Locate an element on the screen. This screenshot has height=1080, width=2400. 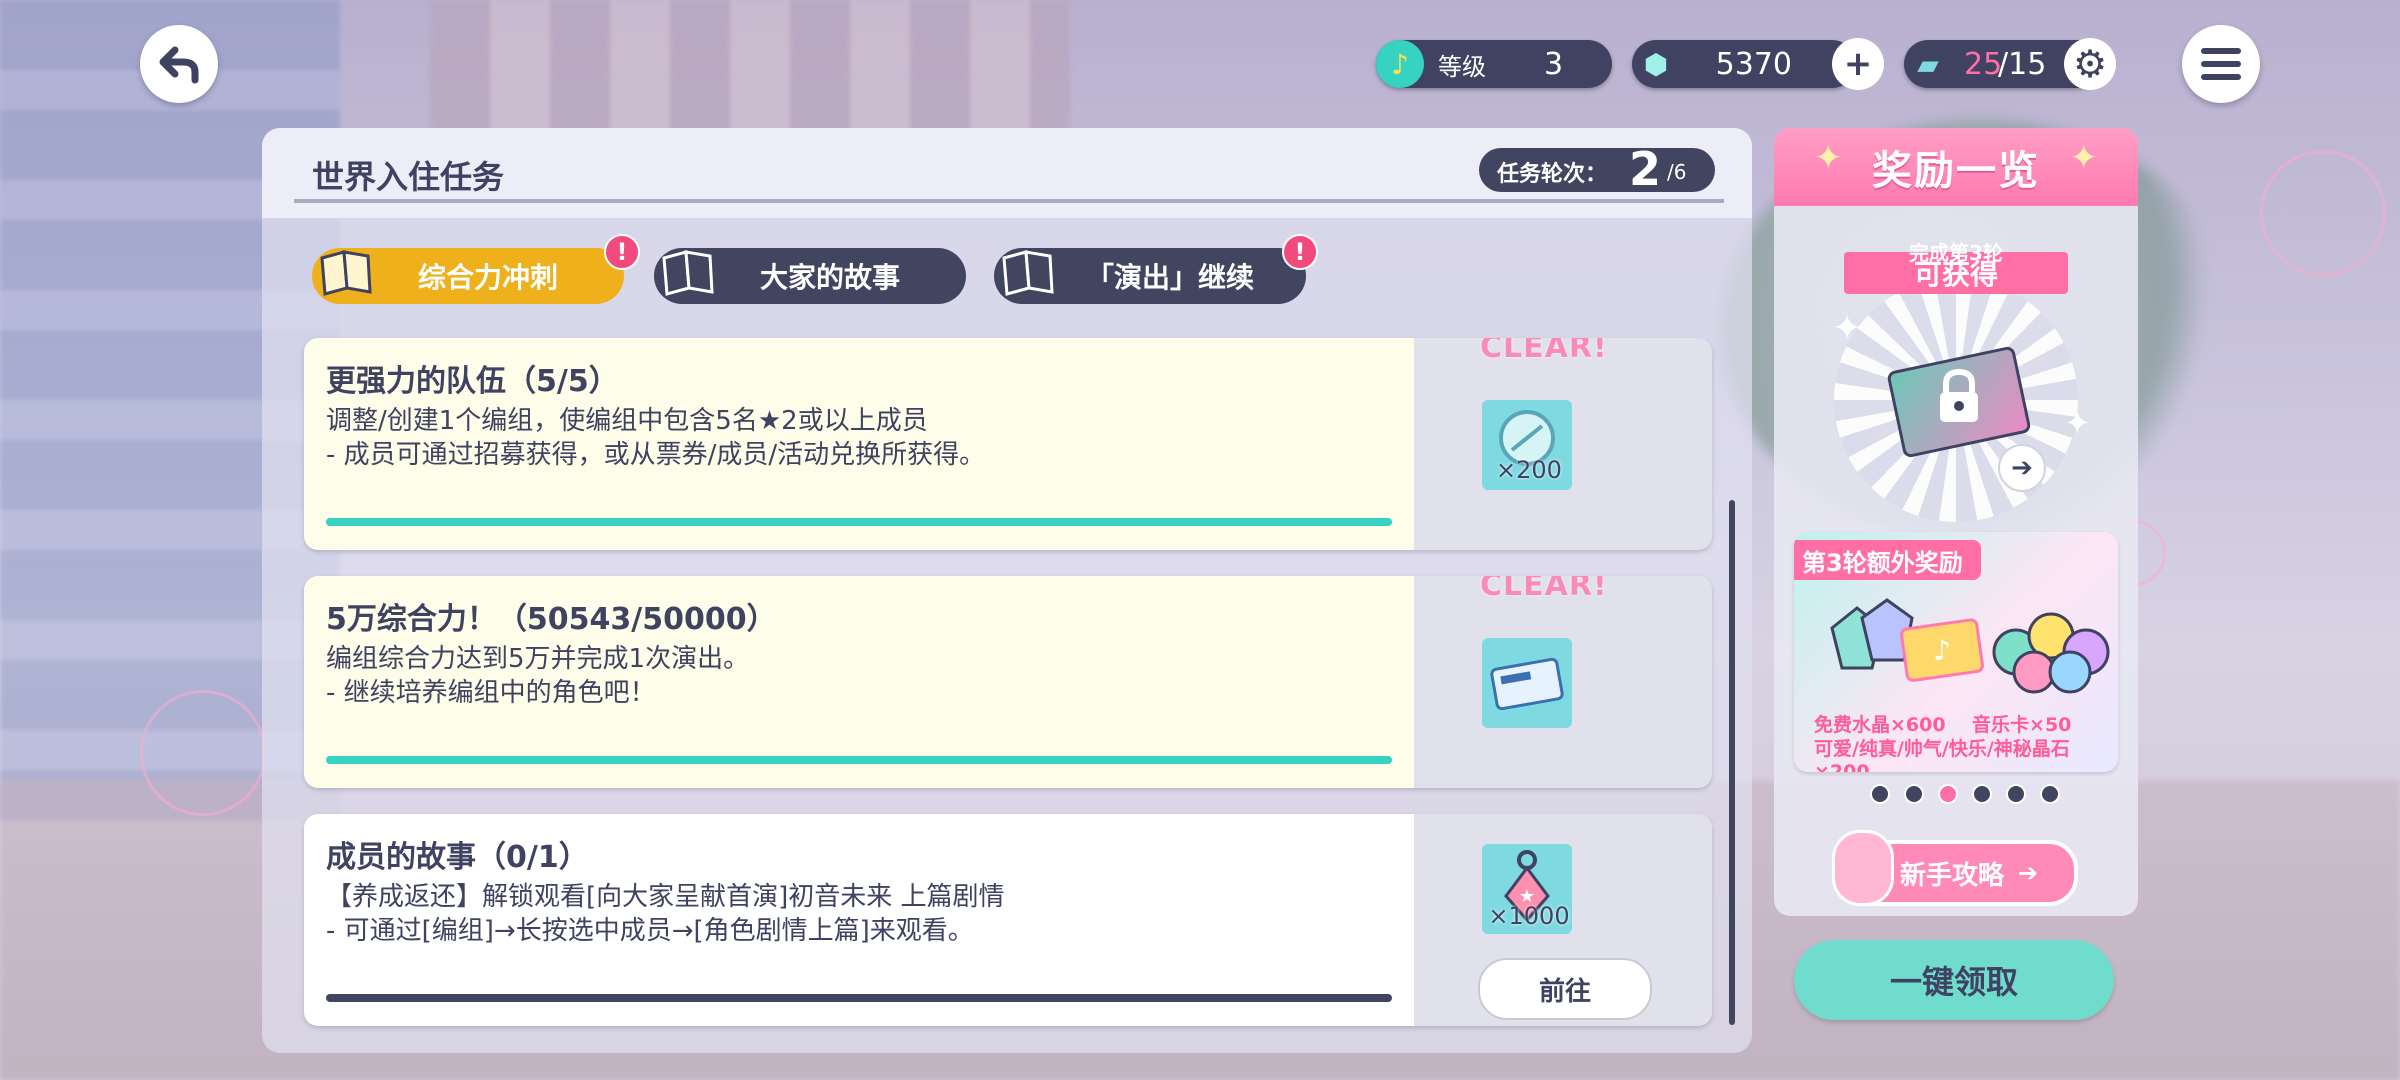
tab-label: 「演出」继续 is located at coordinates (1169, 277).